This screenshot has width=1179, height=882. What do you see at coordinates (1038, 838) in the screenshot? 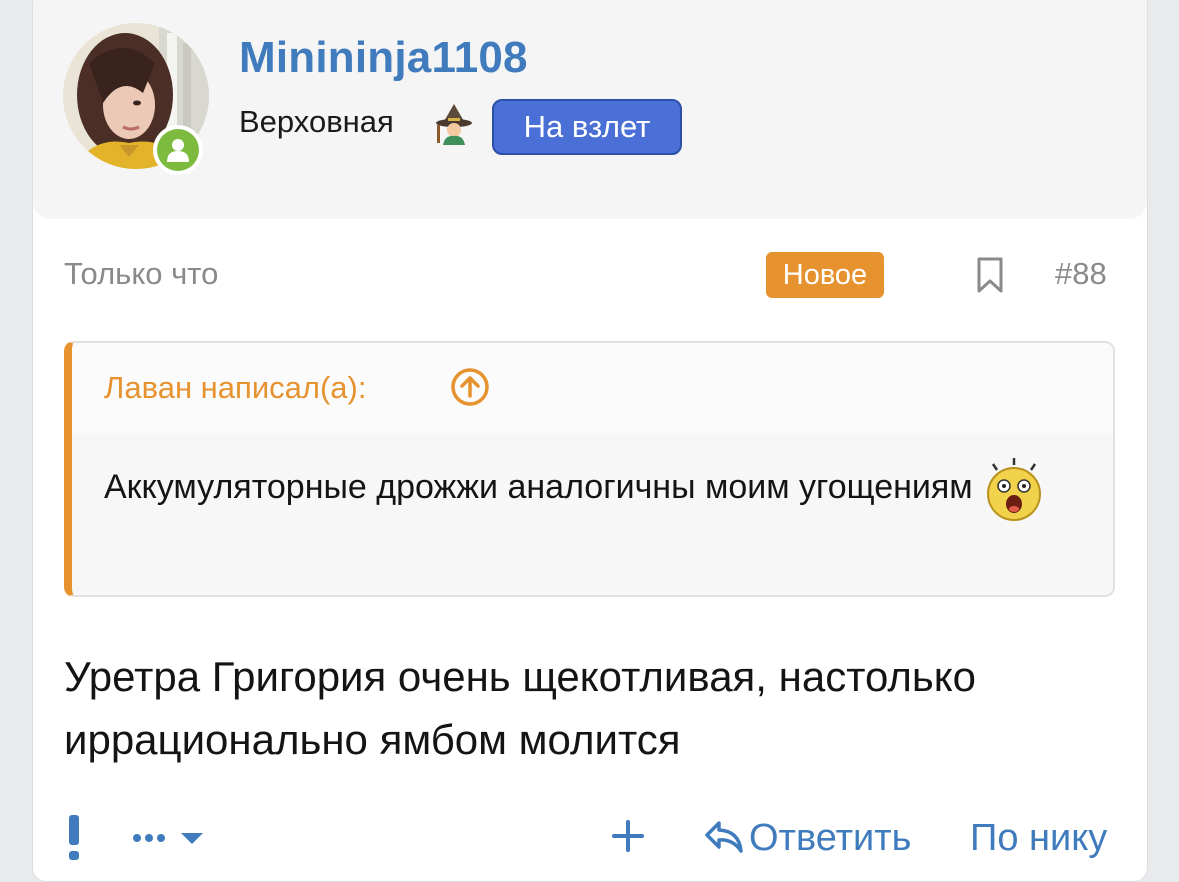
I see `reply-by-nick-button: По нику` at bounding box center [1038, 838].